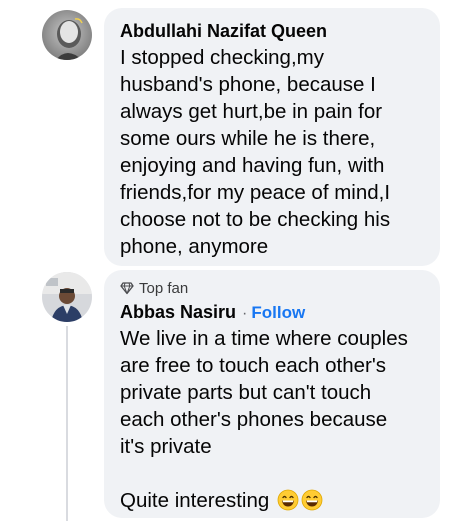 Image resolution: width=470 pixels, height=521 pixels. What do you see at coordinates (246, 392) in the screenshot?
I see `comment-text-line: private parts but can't touch` at bounding box center [246, 392].